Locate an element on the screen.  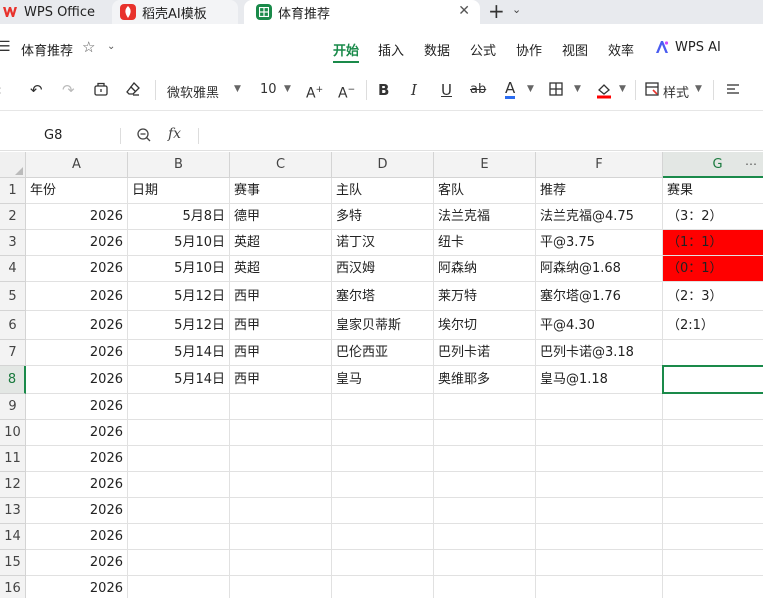
row-header-10: 10 is located at coordinates (13, 433).